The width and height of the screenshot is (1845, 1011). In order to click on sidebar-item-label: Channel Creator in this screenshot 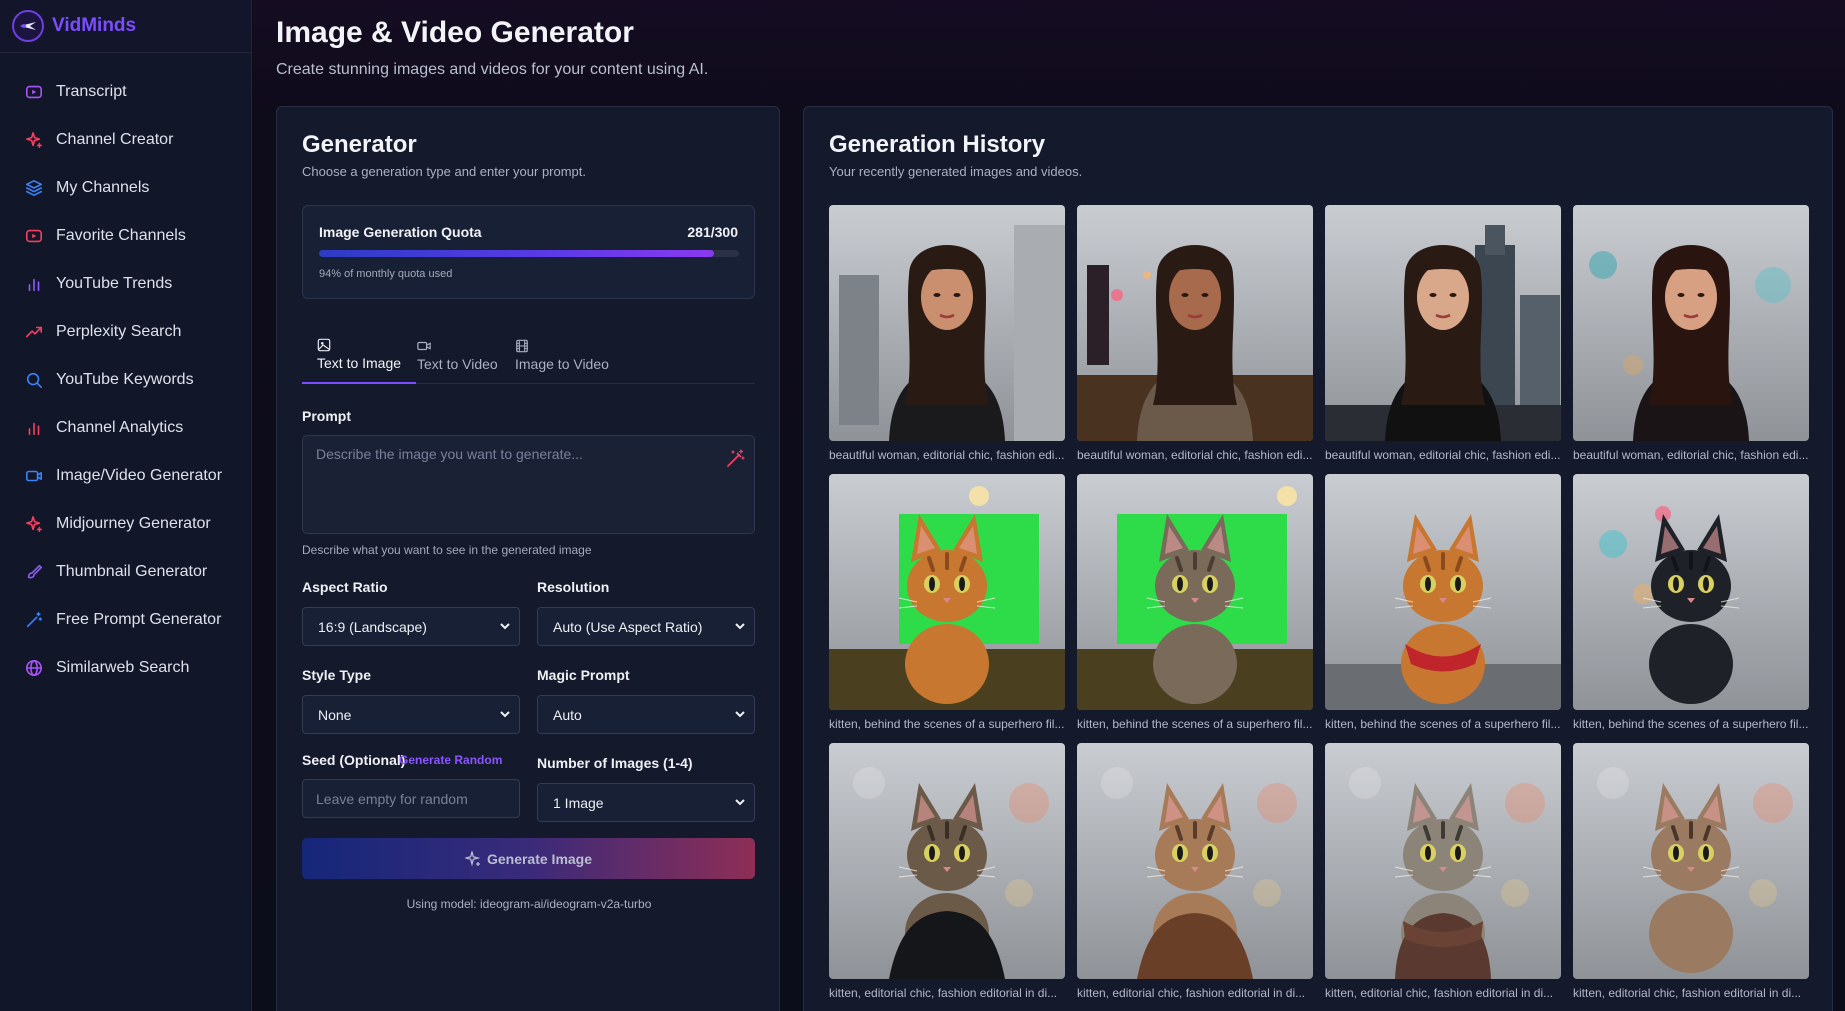, I will do `click(115, 139)`.